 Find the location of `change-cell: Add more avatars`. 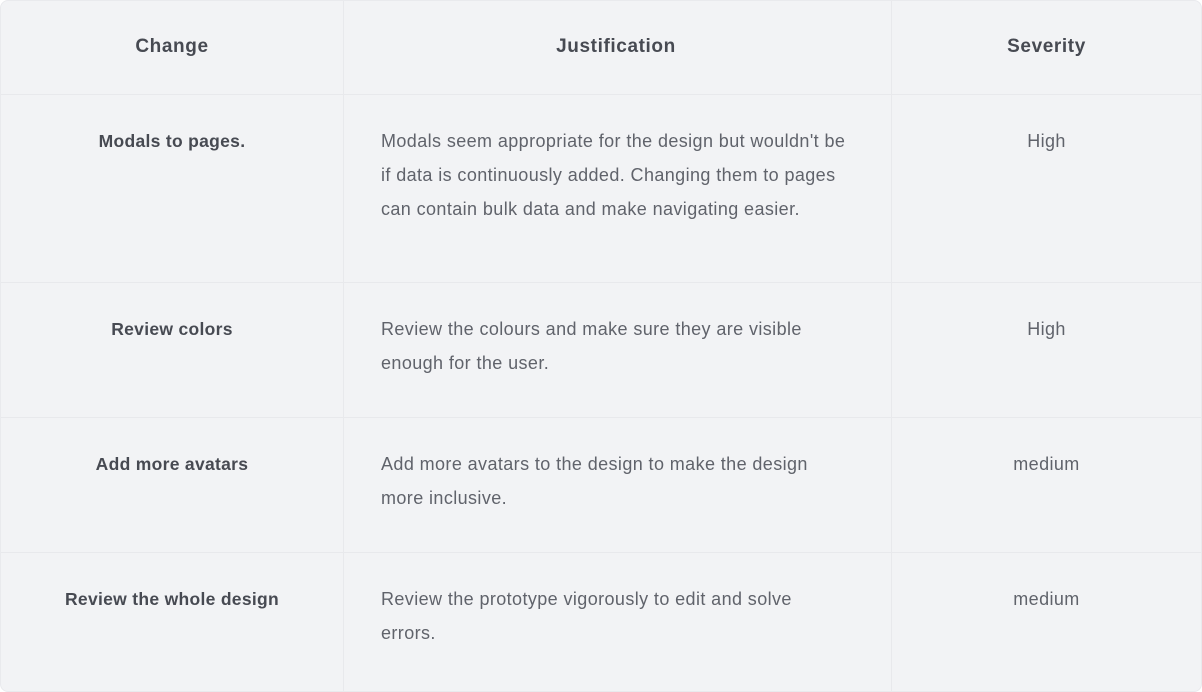

change-cell: Add more avatars is located at coordinates (172, 485).